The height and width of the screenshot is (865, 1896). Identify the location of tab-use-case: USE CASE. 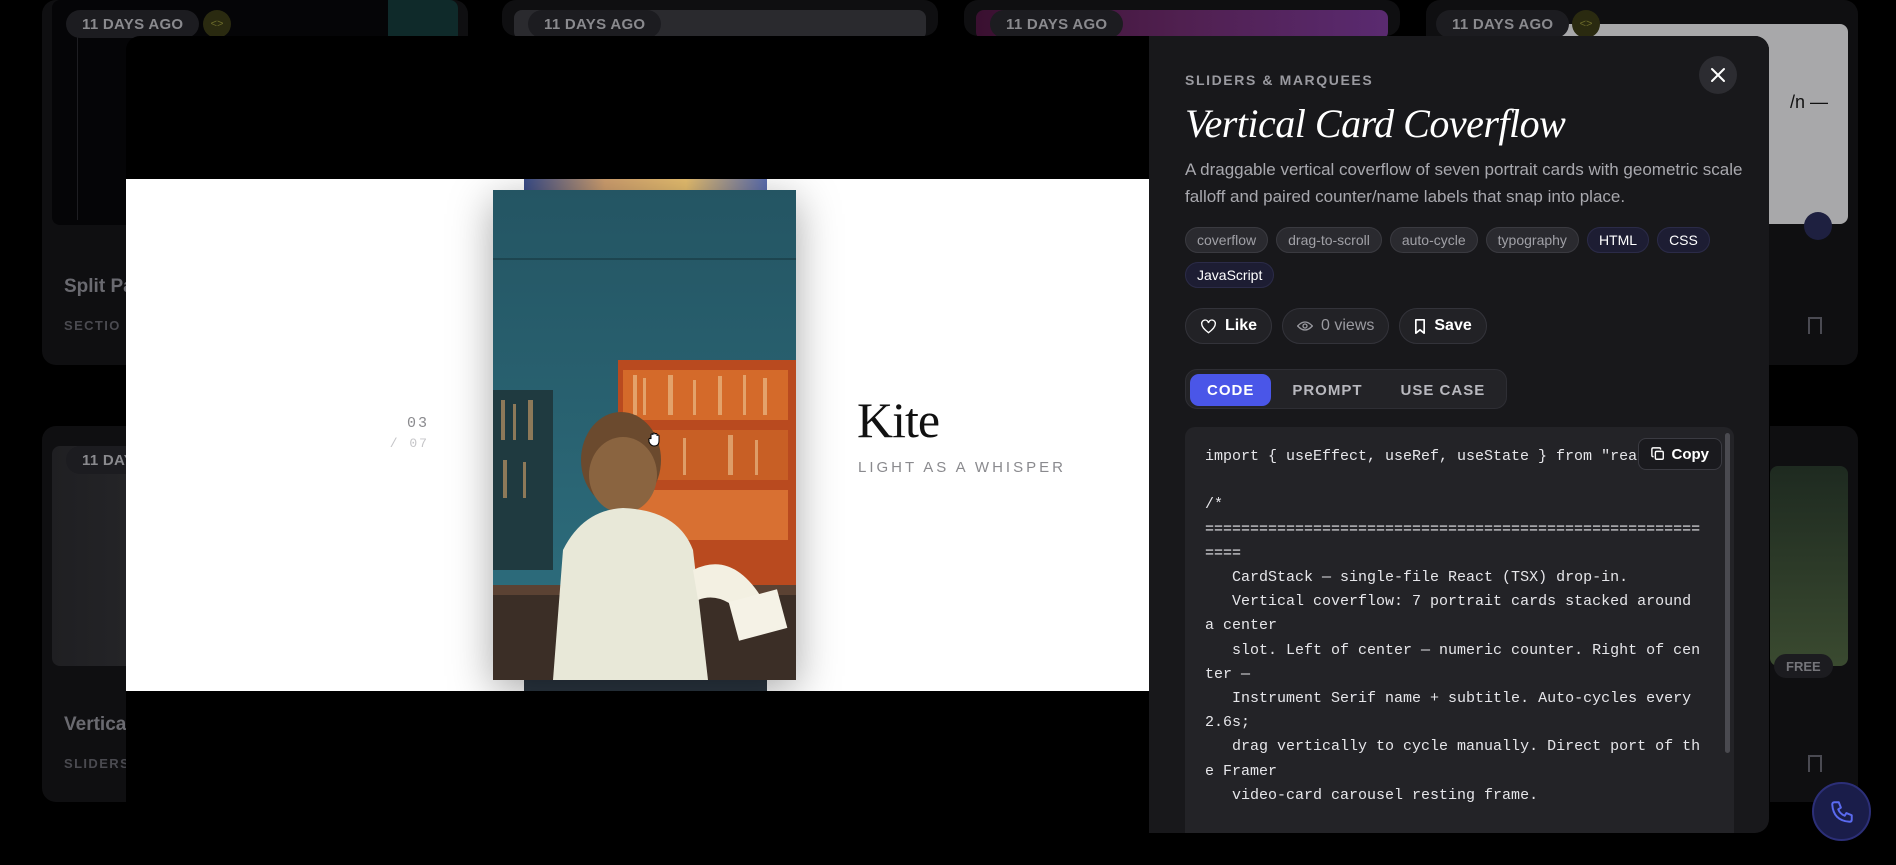
(1443, 390).